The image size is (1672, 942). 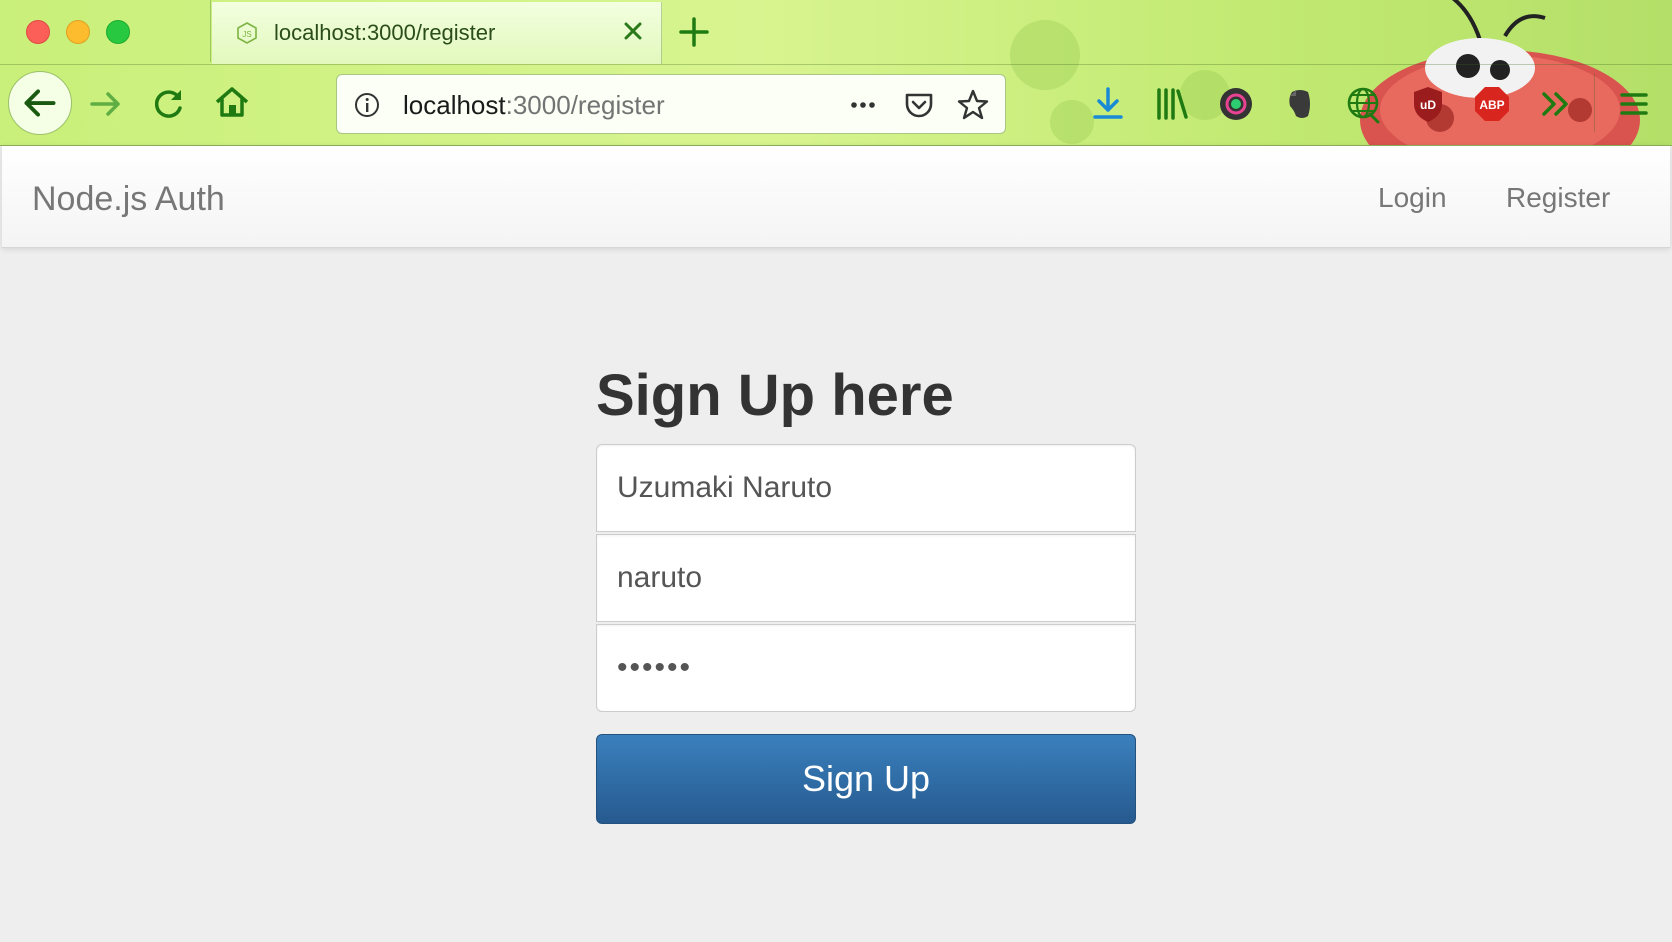 I want to click on color-picker-icon, so click(x=1236, y=104).